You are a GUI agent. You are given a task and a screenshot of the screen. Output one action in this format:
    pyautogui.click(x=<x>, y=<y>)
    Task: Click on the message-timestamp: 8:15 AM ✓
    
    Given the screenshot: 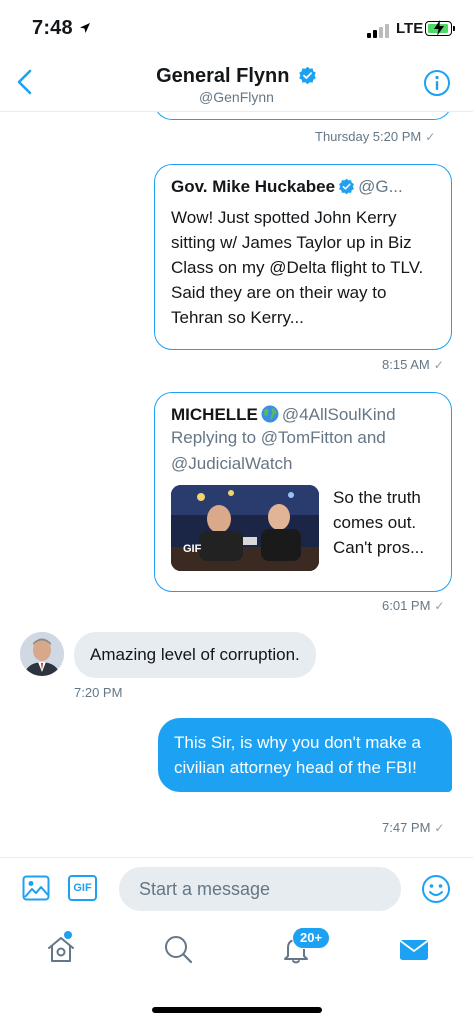 What is the action you would take?
    pyautogui.click(x=413, y=364)
    